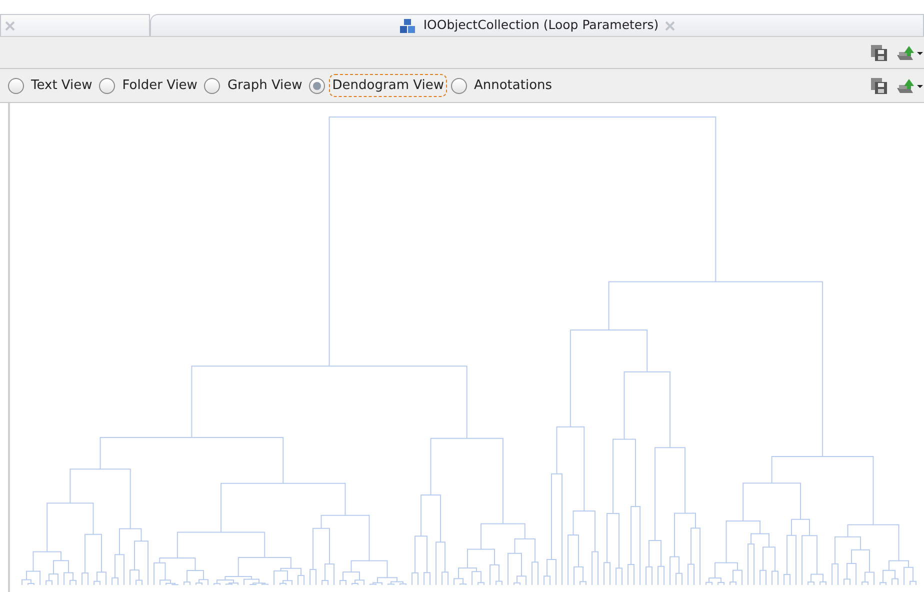  I want to click on radio-label: Graph View, so click(265, 86).